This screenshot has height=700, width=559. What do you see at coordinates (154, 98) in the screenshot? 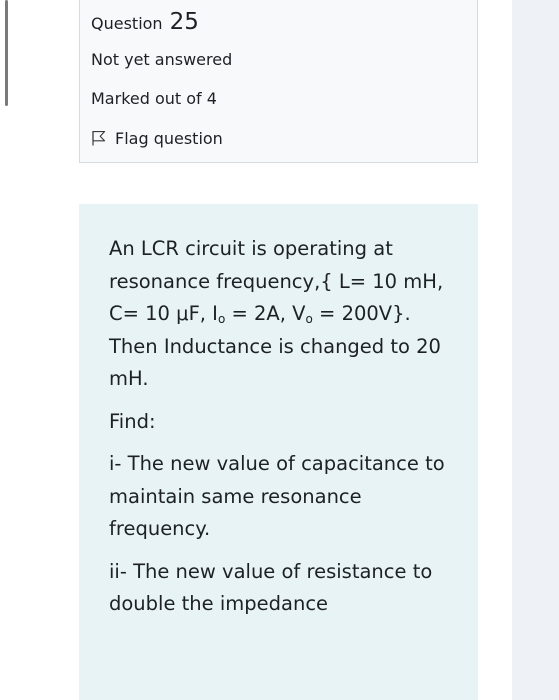
I see `question-grade: Marked out of 4` at bounding box center [154, 98].